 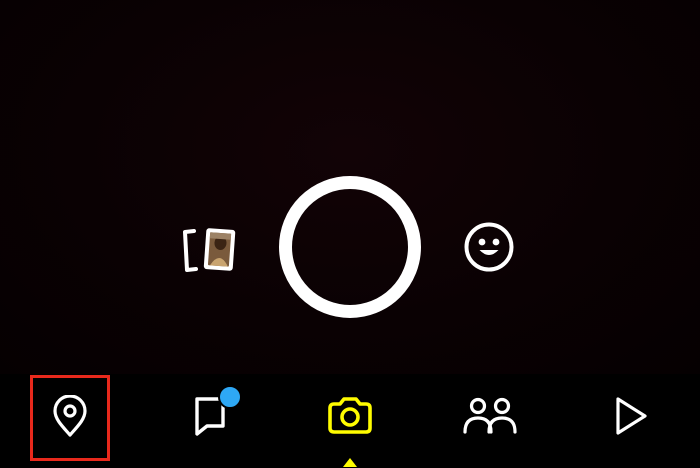 What do you see at coordinates (350, 247) in the screenshot?
I see `capture-button` at bounding box center [350, 247].